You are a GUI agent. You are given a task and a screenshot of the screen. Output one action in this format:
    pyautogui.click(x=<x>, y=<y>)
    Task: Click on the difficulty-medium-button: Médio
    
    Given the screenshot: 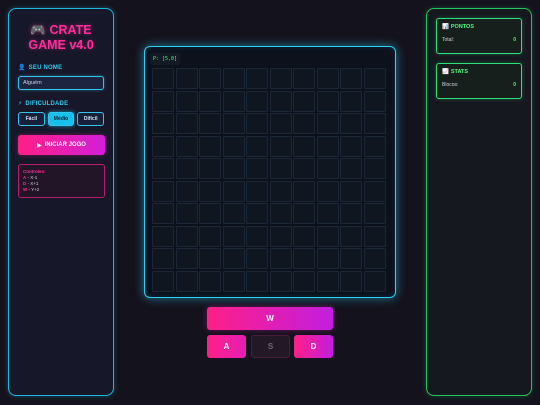 What is the action you would take?
    pyautogui.click(x=61, y=119)
    